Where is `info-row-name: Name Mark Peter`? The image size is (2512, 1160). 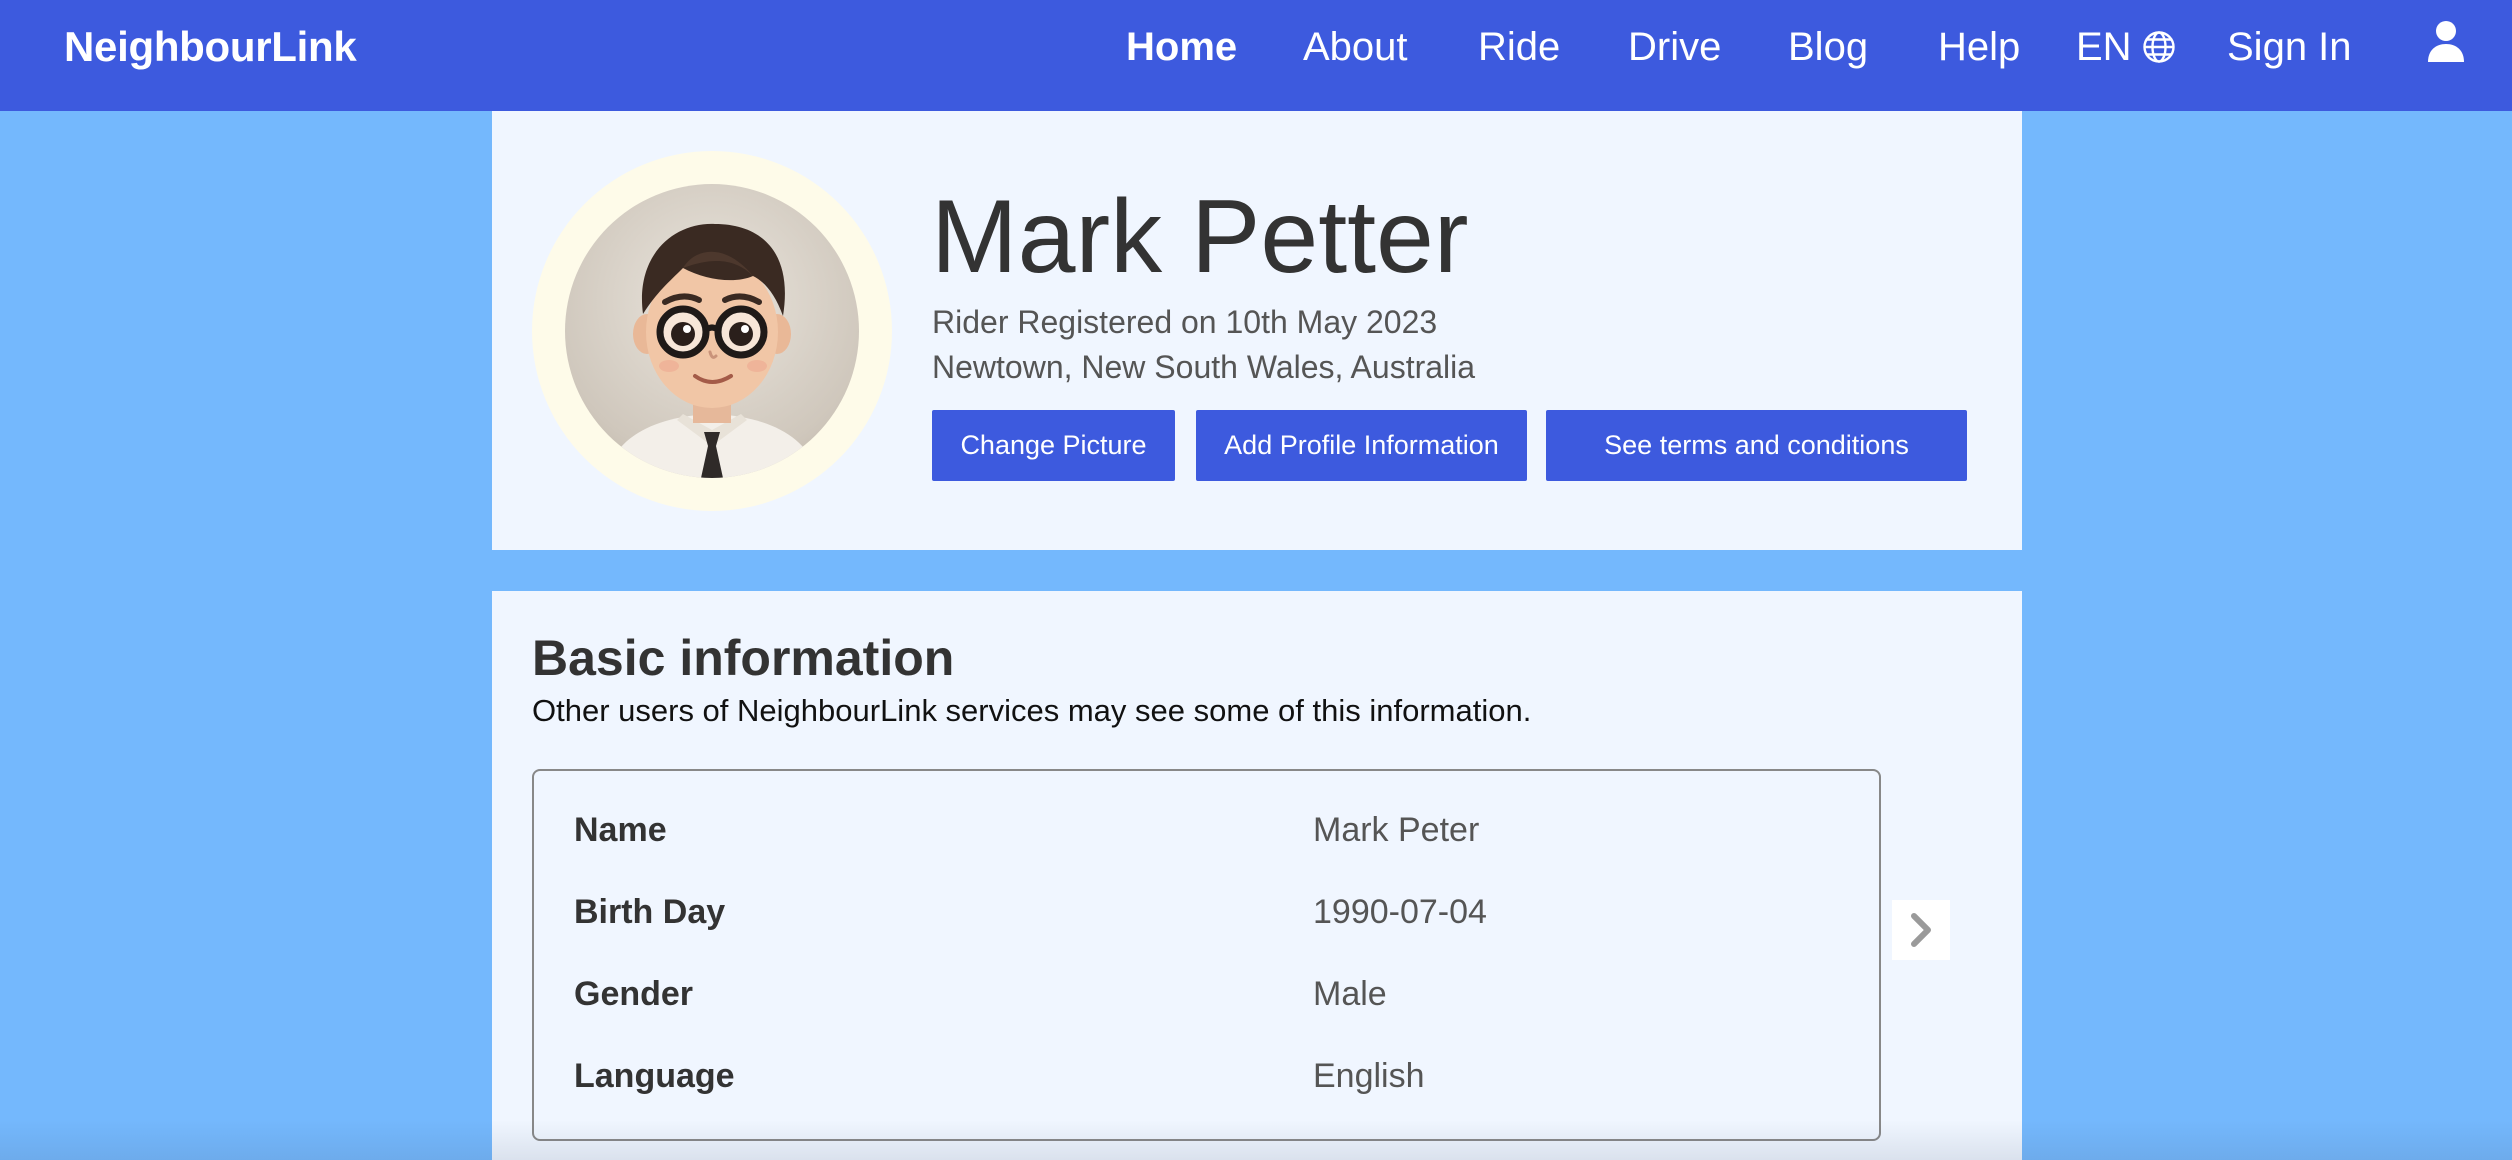 info-row-name: Name Mark Peter is located at coordinates (1206, 838).